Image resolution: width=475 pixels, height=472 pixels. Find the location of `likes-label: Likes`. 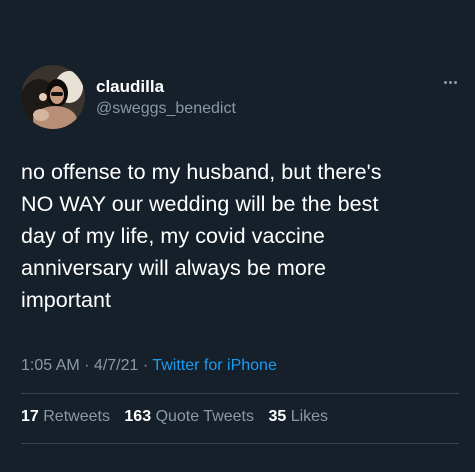

likes-label: Likes is located at coordinates (309, 416).